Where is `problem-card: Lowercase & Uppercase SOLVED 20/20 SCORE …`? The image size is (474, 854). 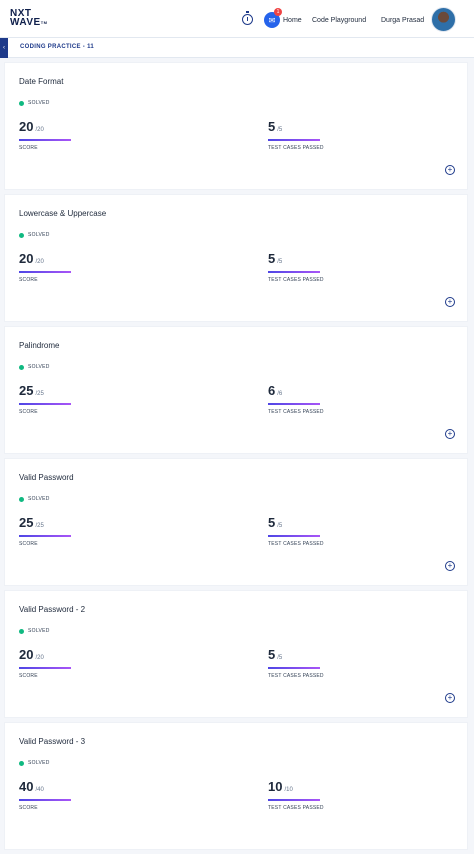 problem-card: Lowercase & Uppercase SOLVED 20/20 SCORE … is located at coordinates (236, 258).